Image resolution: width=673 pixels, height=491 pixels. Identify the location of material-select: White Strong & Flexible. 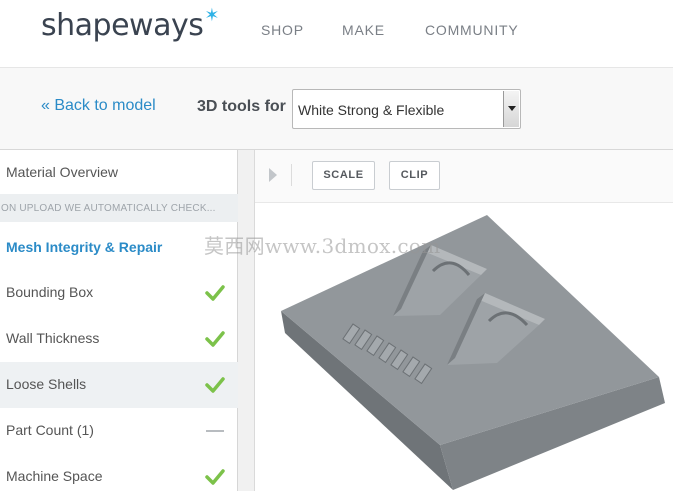
(406, 109).